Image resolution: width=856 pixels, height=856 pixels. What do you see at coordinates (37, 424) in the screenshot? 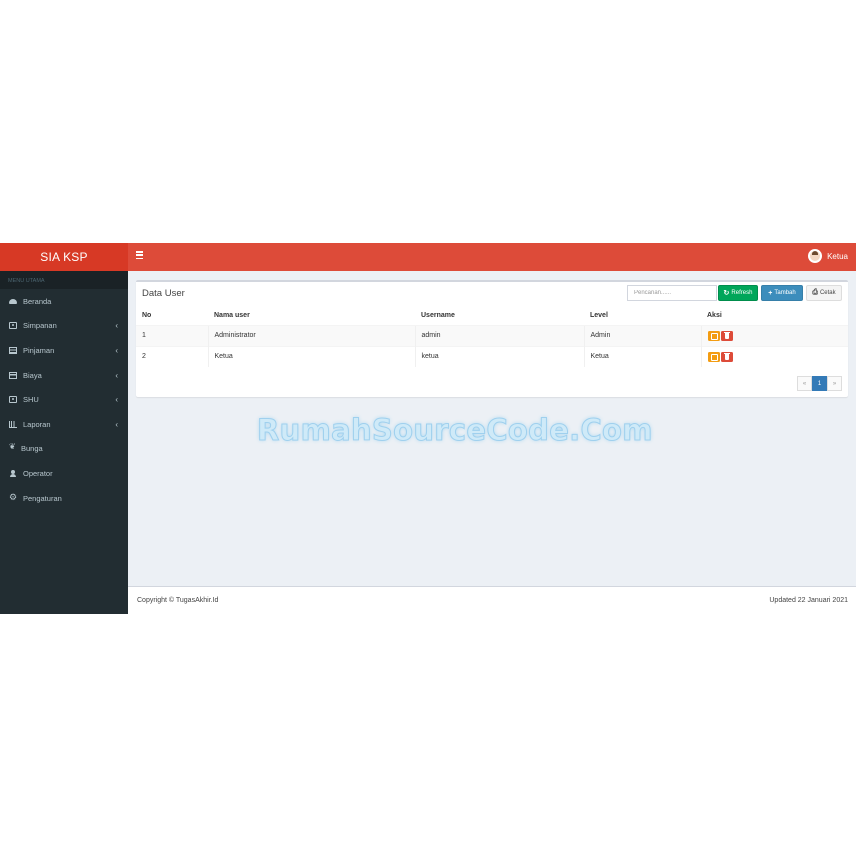
I see `sidebar-item-label: Laporan` at bounding box center [37, 424].